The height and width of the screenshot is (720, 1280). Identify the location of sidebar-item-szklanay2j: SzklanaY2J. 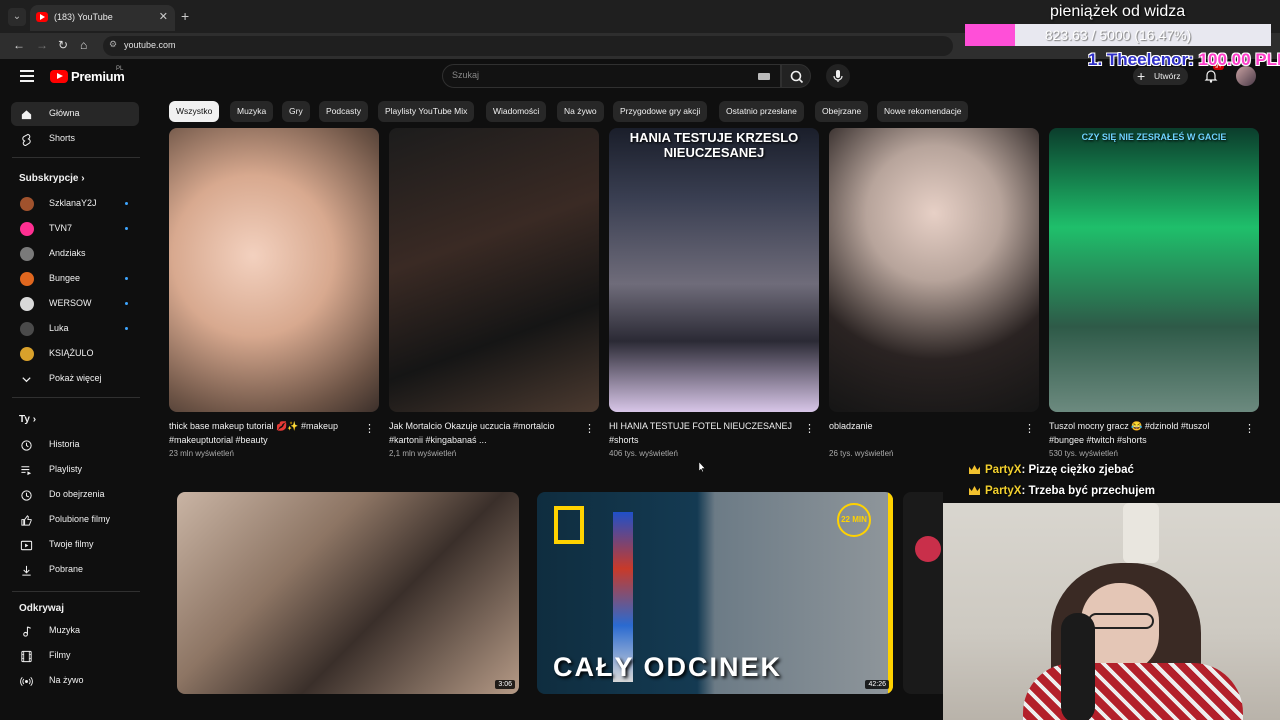
(75, 204).